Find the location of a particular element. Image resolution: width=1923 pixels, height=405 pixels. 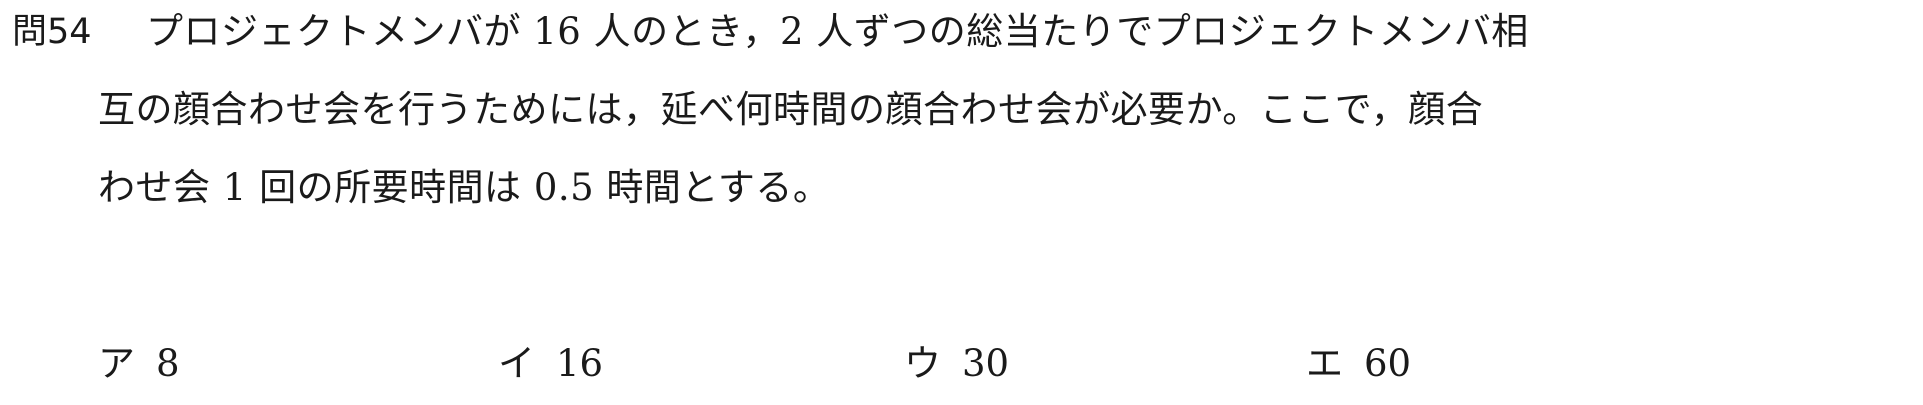

question-text-line-1: プロジェクトメンバが 16 人のとき，2 人ずつの総当たりでプロジェクトメンバ相 is located at coordinates (837, 31).